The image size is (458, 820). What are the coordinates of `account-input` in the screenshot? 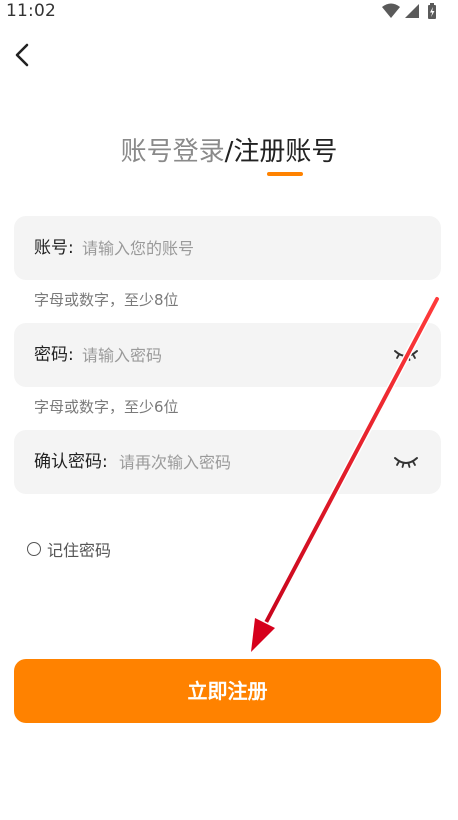 It's located at (247, 248).